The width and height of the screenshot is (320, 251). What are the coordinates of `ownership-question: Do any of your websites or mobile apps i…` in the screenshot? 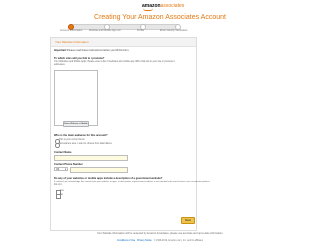 It's located at (108, 178).